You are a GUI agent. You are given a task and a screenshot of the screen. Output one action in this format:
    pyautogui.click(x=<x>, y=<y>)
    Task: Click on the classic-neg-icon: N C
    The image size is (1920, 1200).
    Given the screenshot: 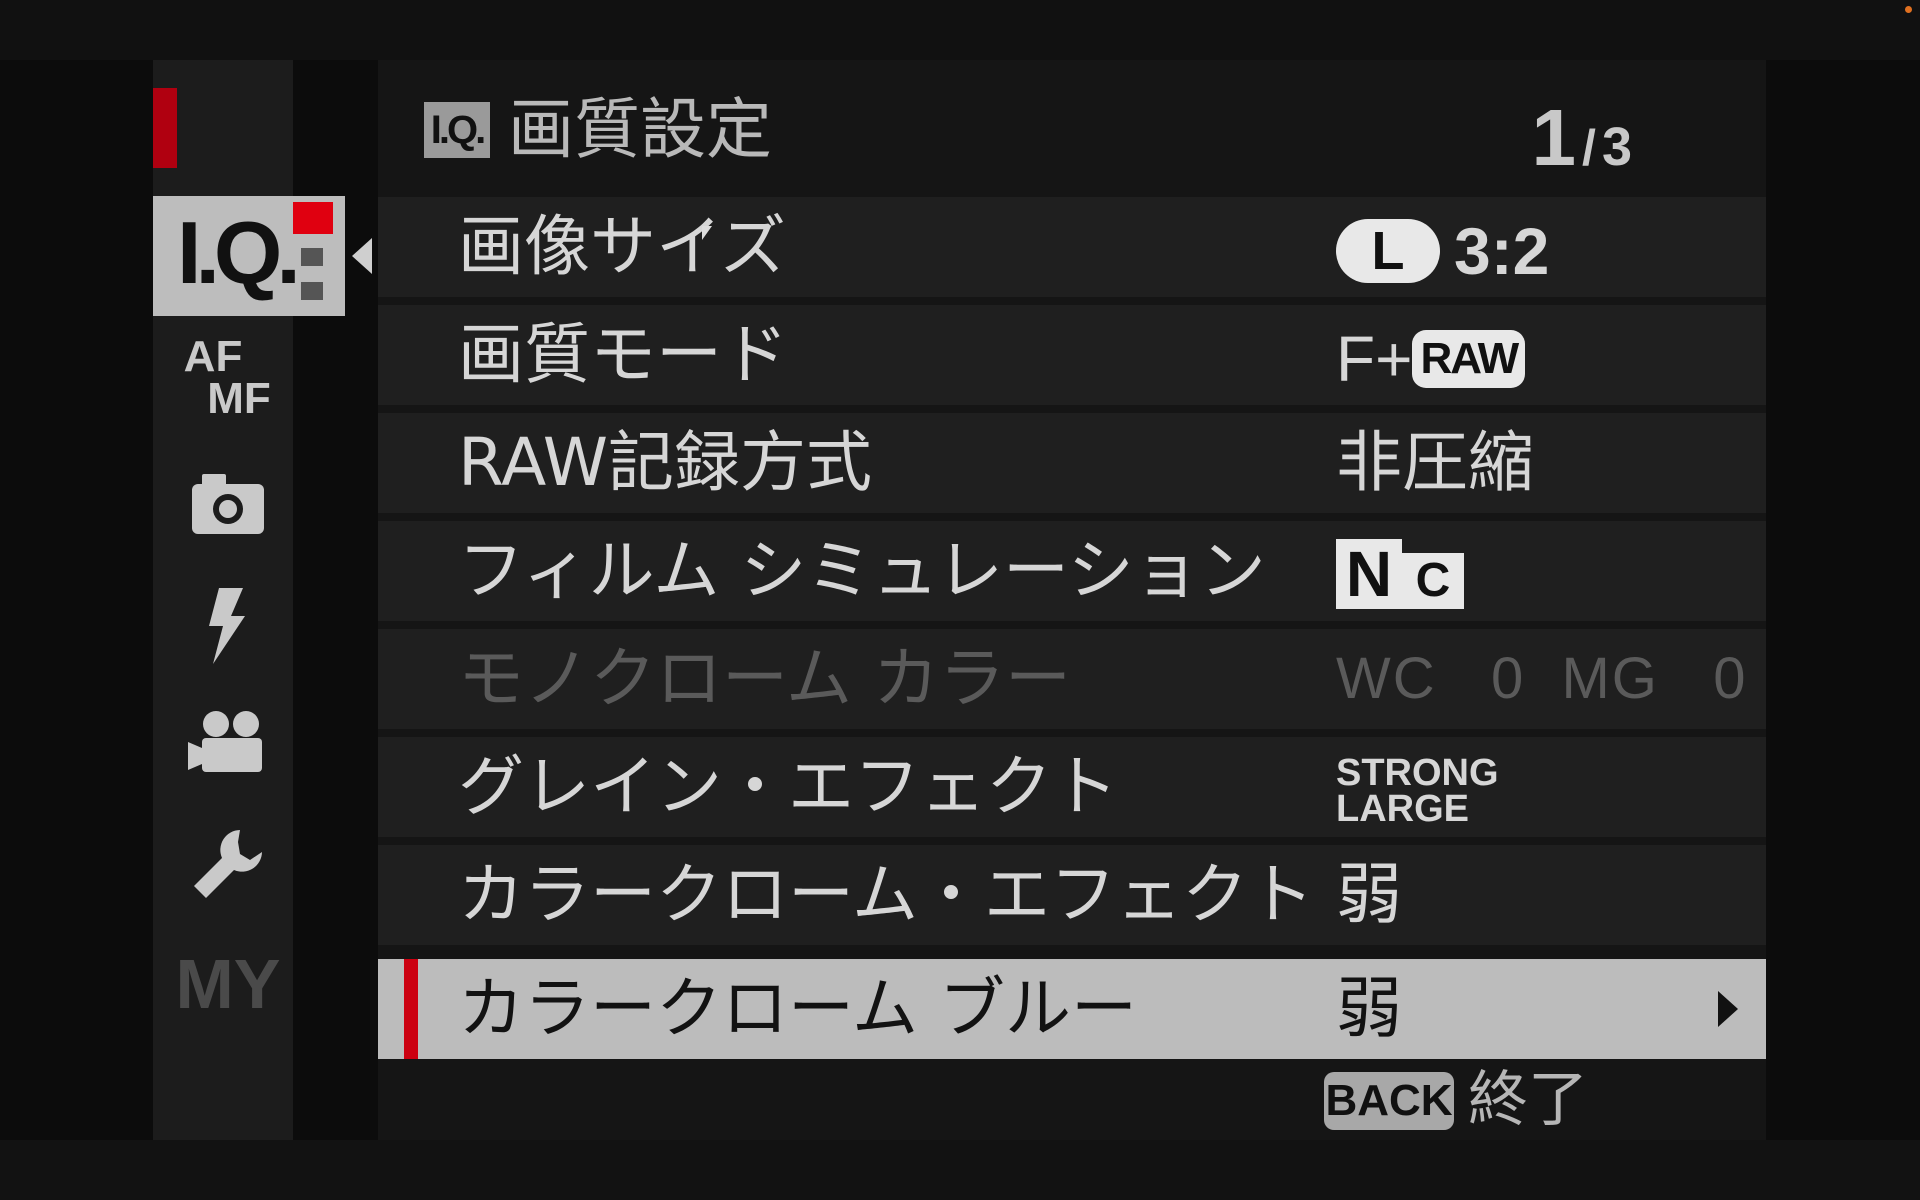 What is the action you would take?
    pyautogui.click(x=1401, y=574)
    